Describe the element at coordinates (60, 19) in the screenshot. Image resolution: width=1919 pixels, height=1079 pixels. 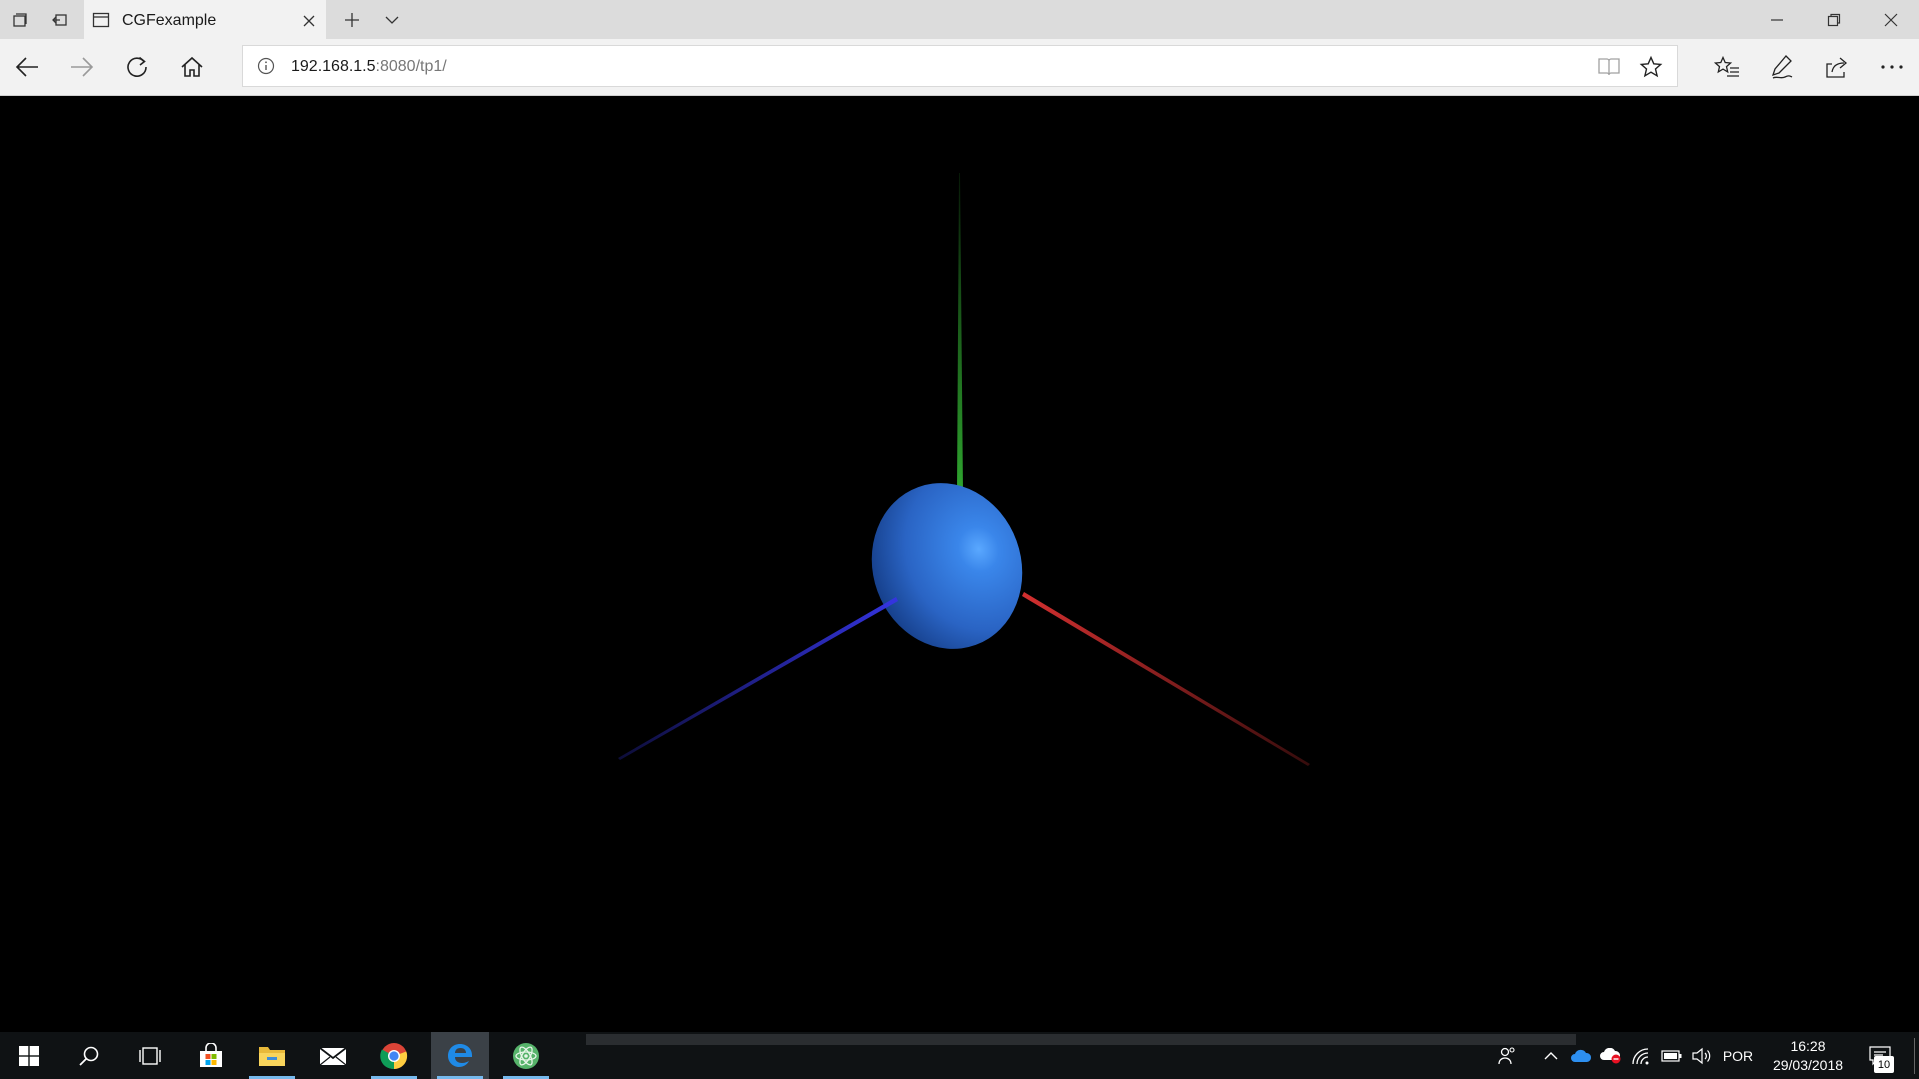
I see `set-tabs-aside-icon` at that location.